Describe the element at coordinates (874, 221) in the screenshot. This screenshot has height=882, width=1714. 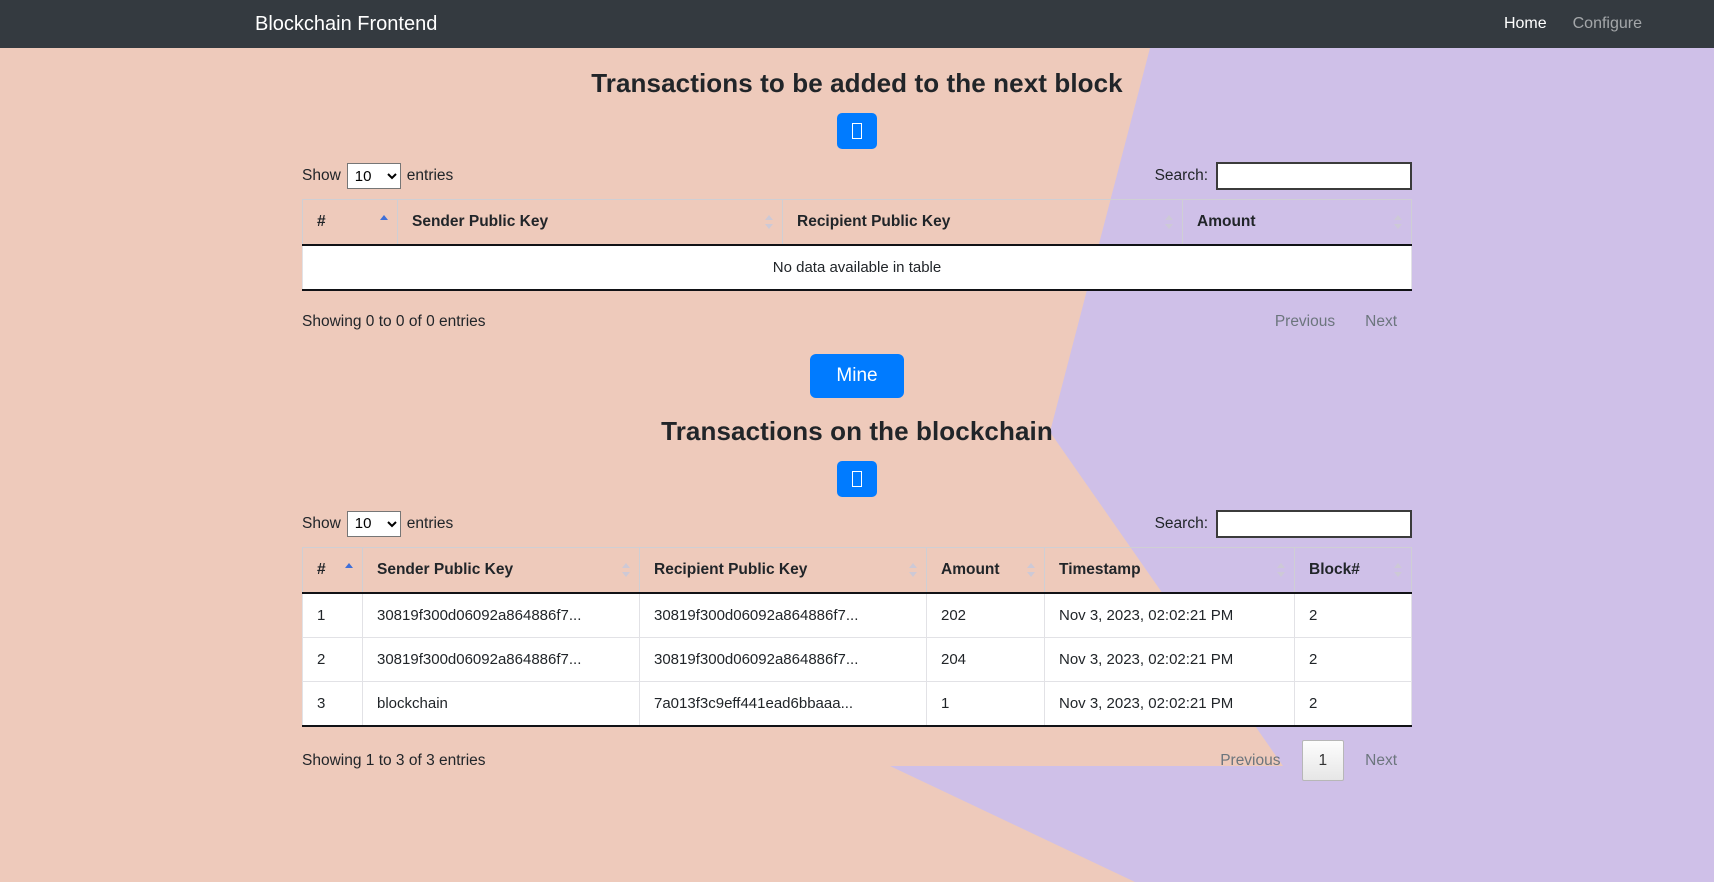
I see `pending-col-recipient-label: Recipient Public Key` at that location.